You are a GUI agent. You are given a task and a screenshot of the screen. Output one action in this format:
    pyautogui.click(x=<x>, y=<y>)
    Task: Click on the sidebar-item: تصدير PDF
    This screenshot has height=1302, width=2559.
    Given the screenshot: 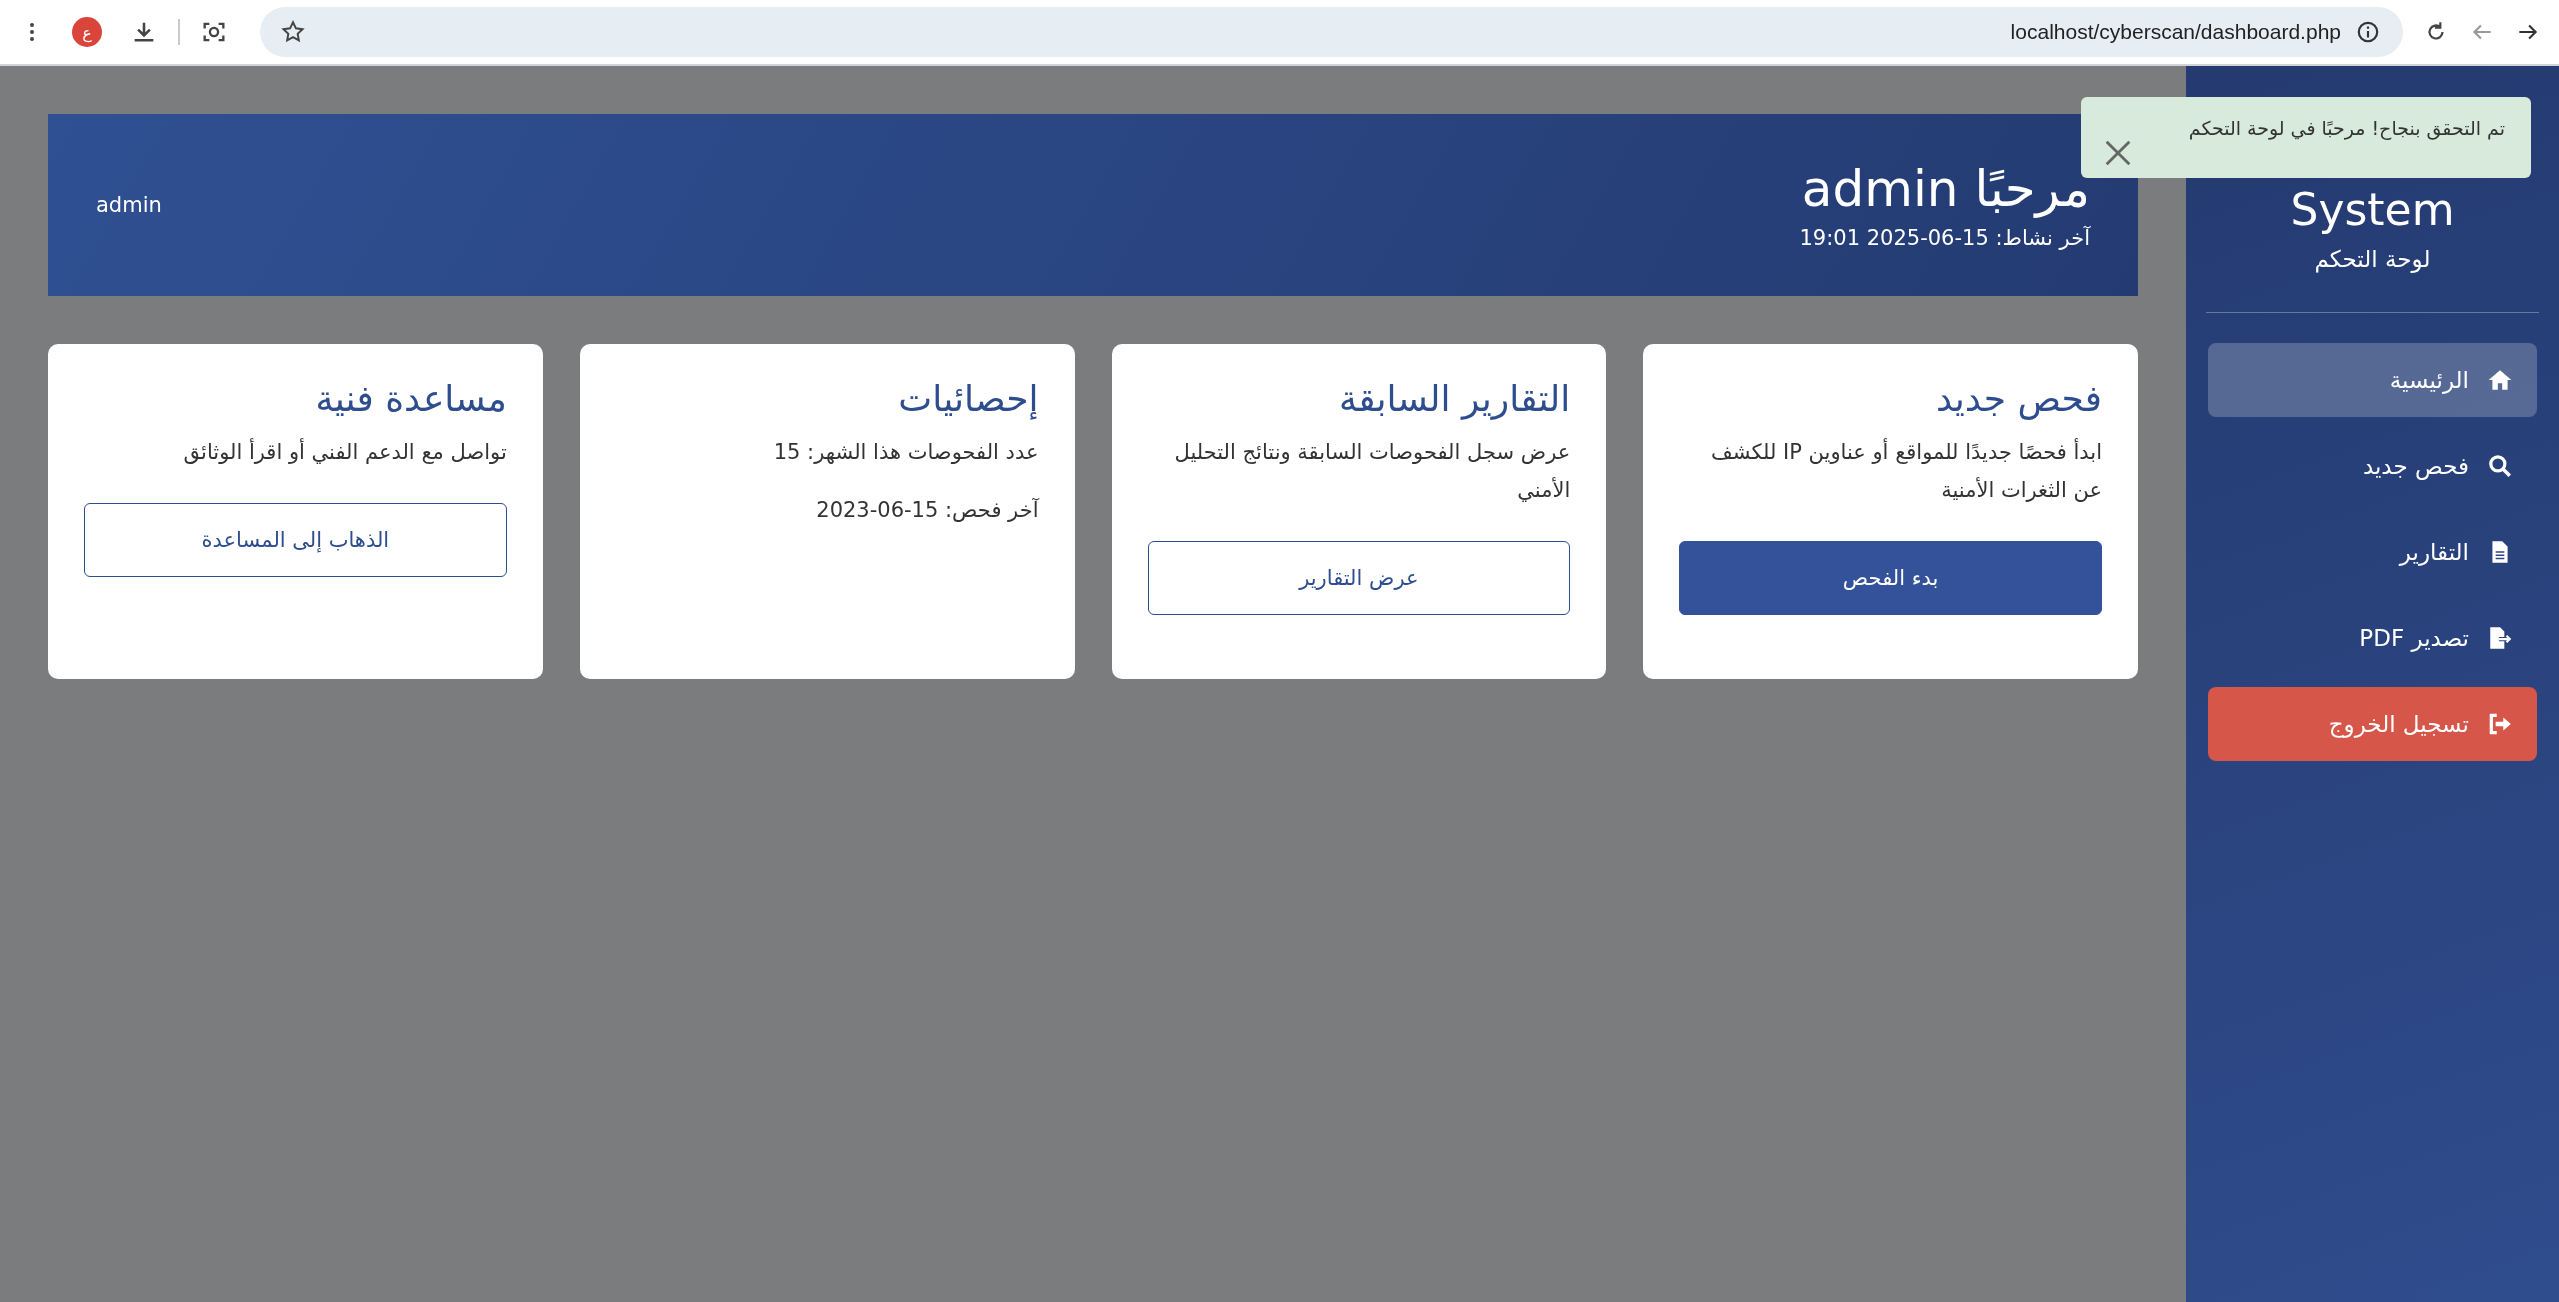 What is the action you would take?
    pyautogui.click(x=2372, y=638)
    